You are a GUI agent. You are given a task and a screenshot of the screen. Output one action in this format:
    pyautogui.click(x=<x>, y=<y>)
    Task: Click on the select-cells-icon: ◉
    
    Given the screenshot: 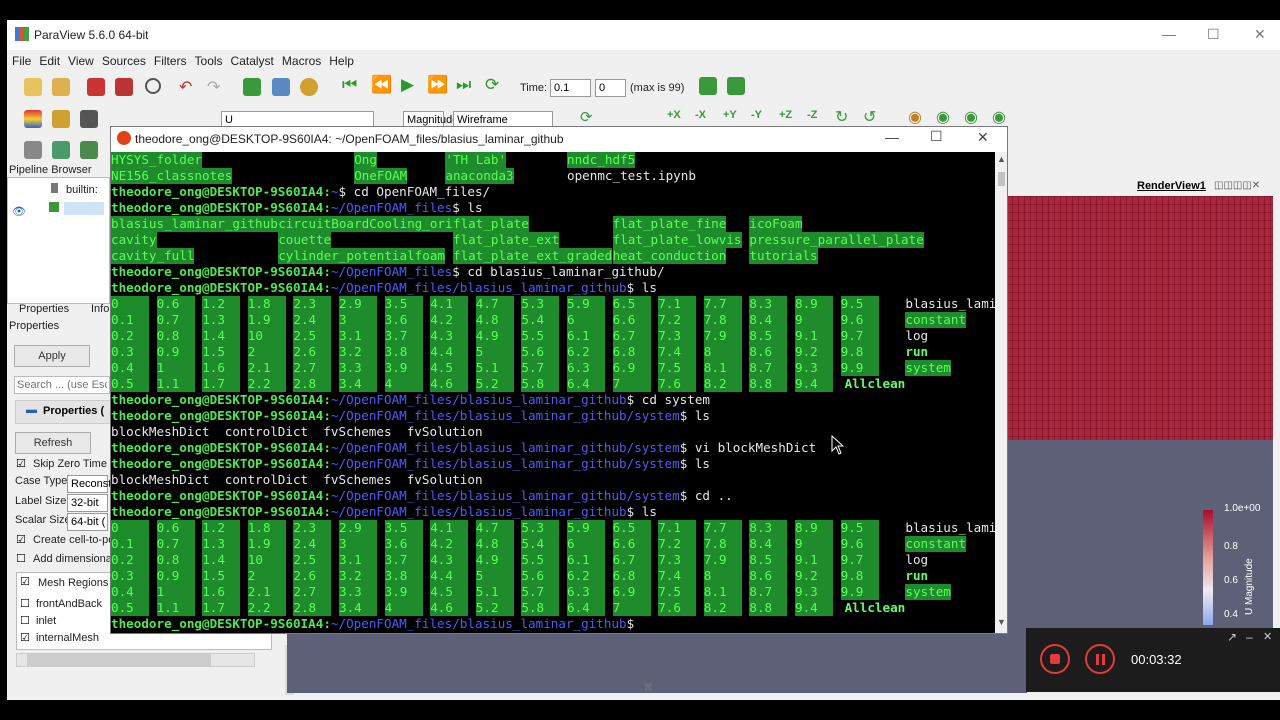 What is the action you would take?
    pyautogui.click(x=943, y=117)
    